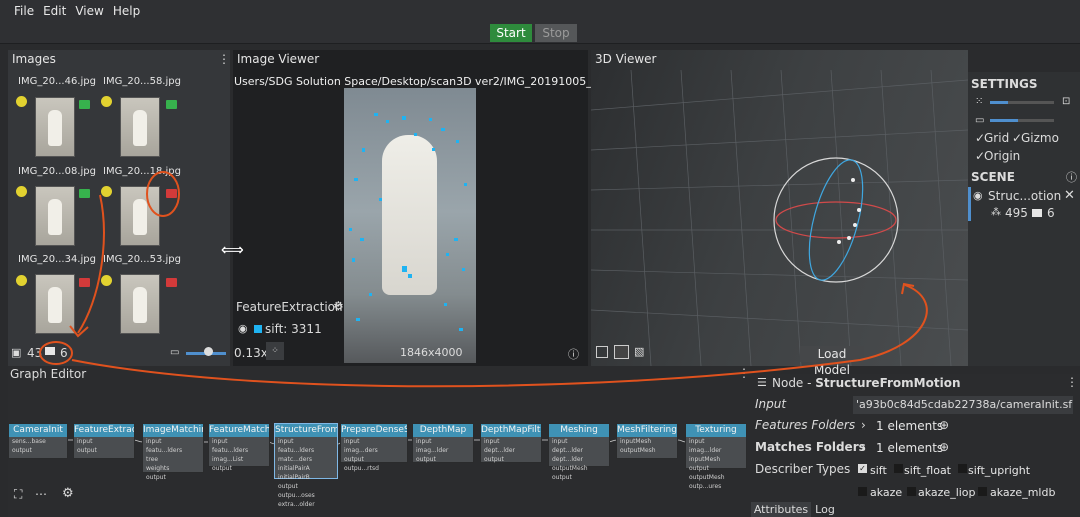 The height and width of the screenshot is (517, 1080). I want to click on graph-node-port: inputMesh, so click(647, 441).